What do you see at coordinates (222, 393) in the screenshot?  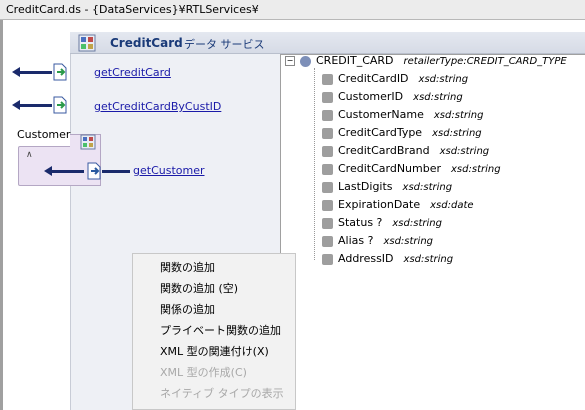 I see `menu-item-show-native-type: ネイティブ タイプの表示` at bounding box center [222, 393].